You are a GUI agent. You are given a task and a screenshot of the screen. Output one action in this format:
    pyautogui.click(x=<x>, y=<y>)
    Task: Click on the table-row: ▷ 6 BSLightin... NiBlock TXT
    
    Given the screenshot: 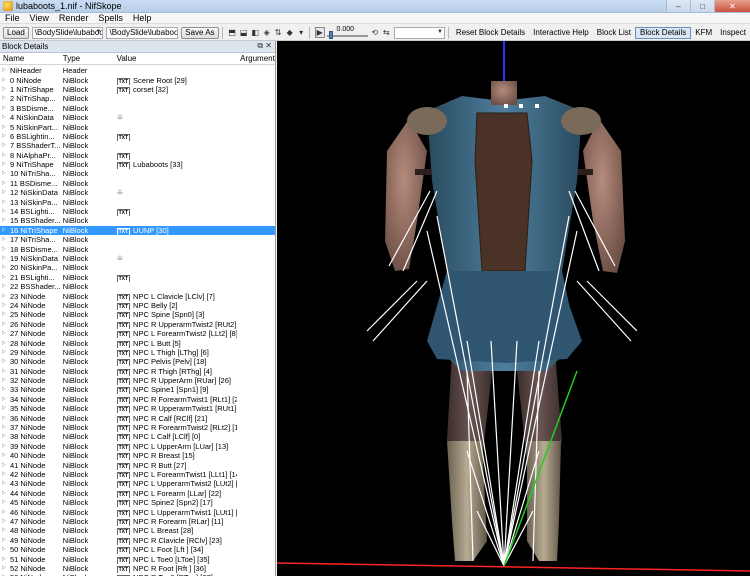 What is the action you would take?
    pyautogui.click(x=137, y=136)
    